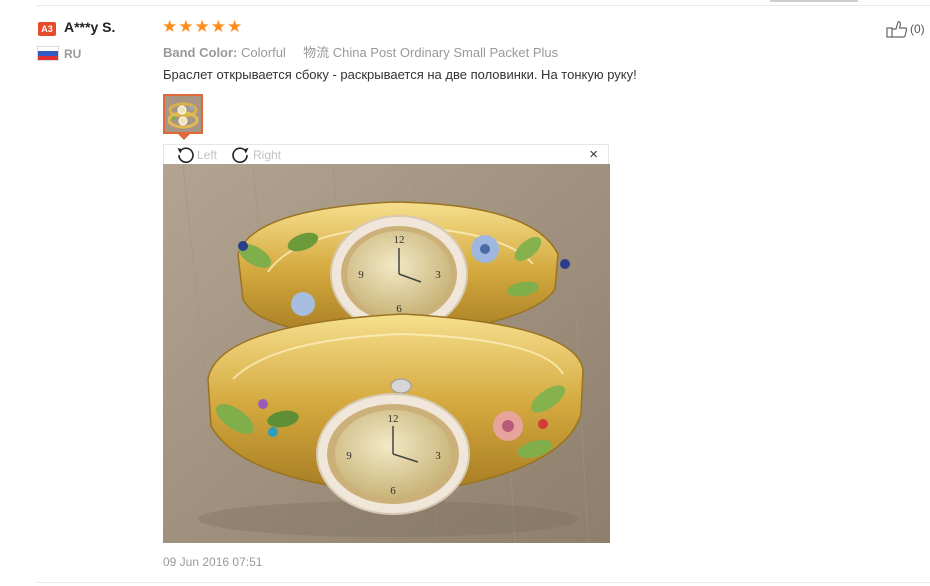 The image size is (930, 586). Describe the element at coordinates (90, 27) in the screenshot. I see `reviewer-name: A***y S.` at that location.